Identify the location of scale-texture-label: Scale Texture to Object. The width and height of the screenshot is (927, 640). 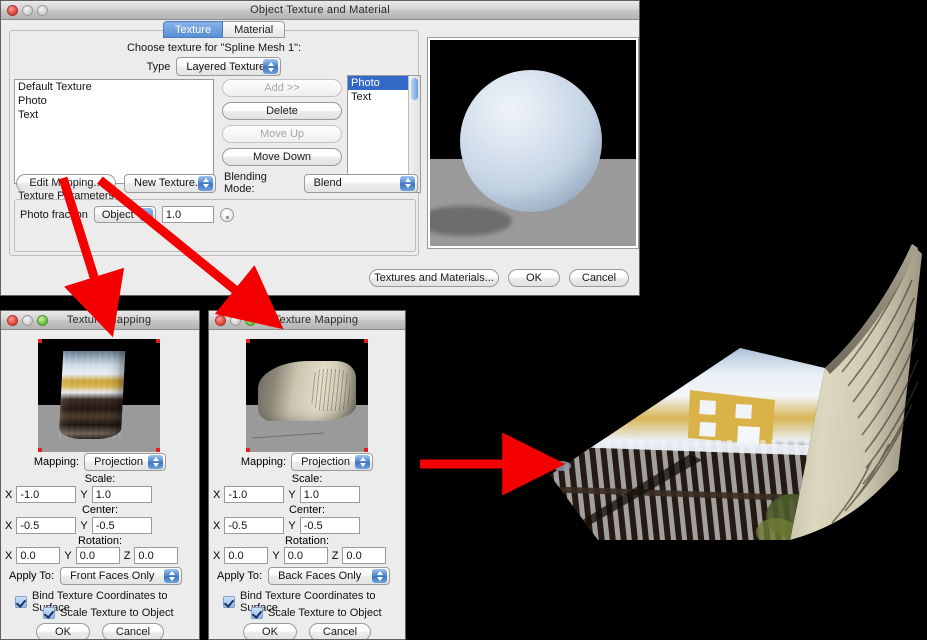
(325, 613).